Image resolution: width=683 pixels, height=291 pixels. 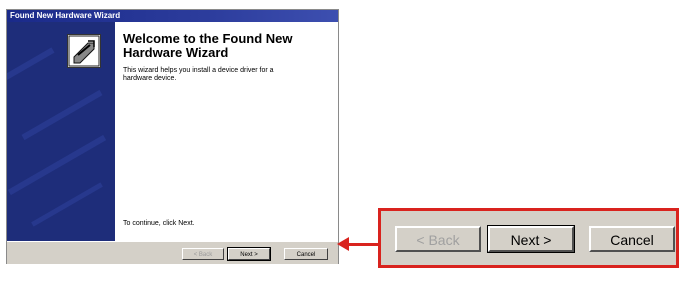 I want to click on title-bar: Found New Hardware Wizard, so click(x=172, y=16).